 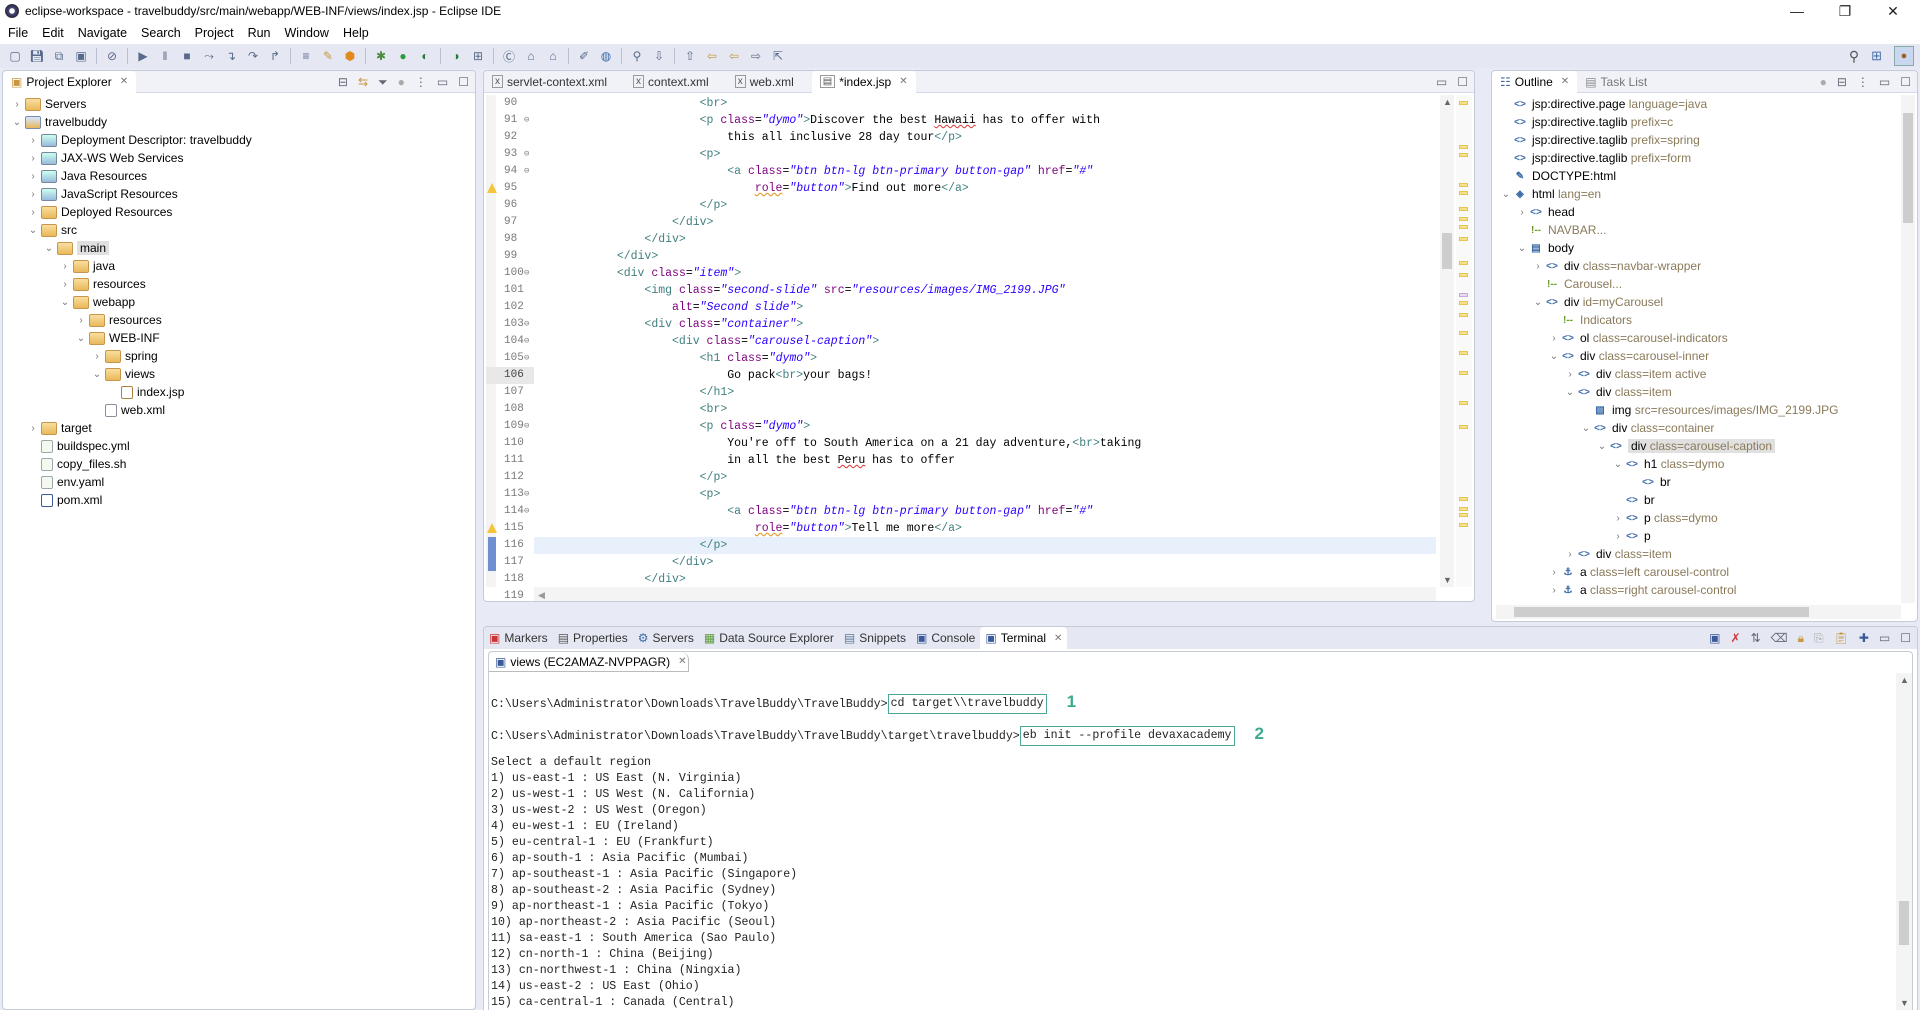 I want to click on tree-item-views: ⌄ views, so click(x=239, y=374).